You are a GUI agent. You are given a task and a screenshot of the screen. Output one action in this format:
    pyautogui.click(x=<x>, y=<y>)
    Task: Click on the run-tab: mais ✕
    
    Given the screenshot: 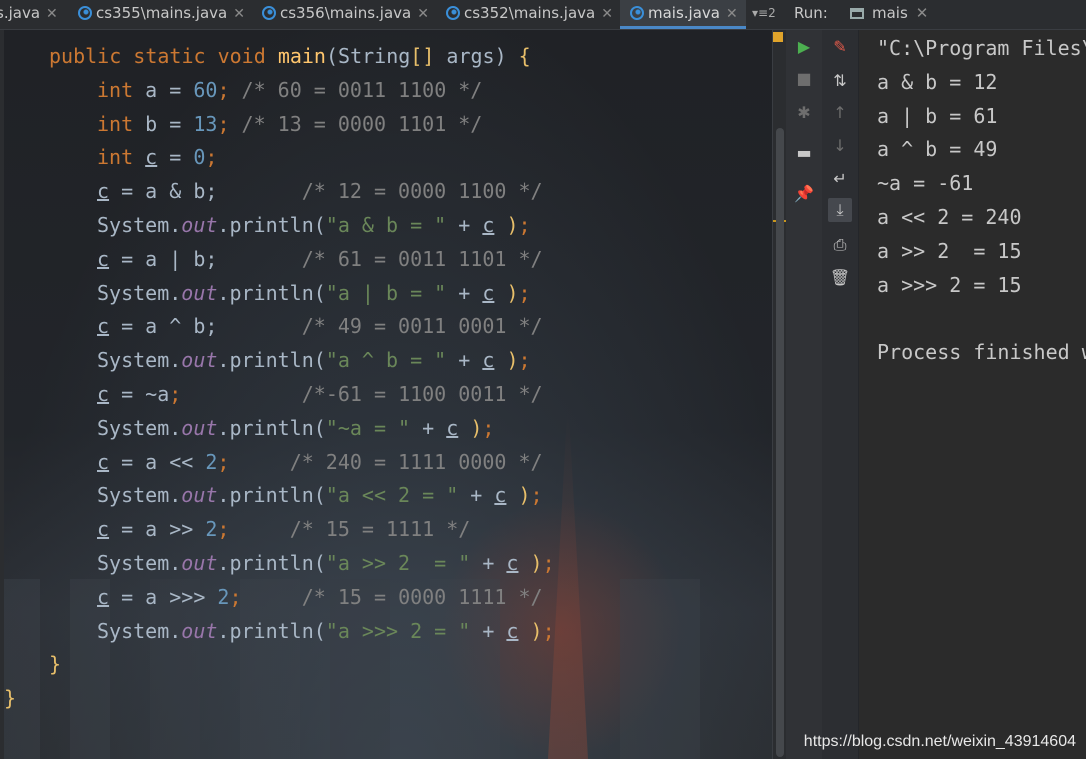 What is the action you would take?
    pyautogui.click(x=889, y=13)
    